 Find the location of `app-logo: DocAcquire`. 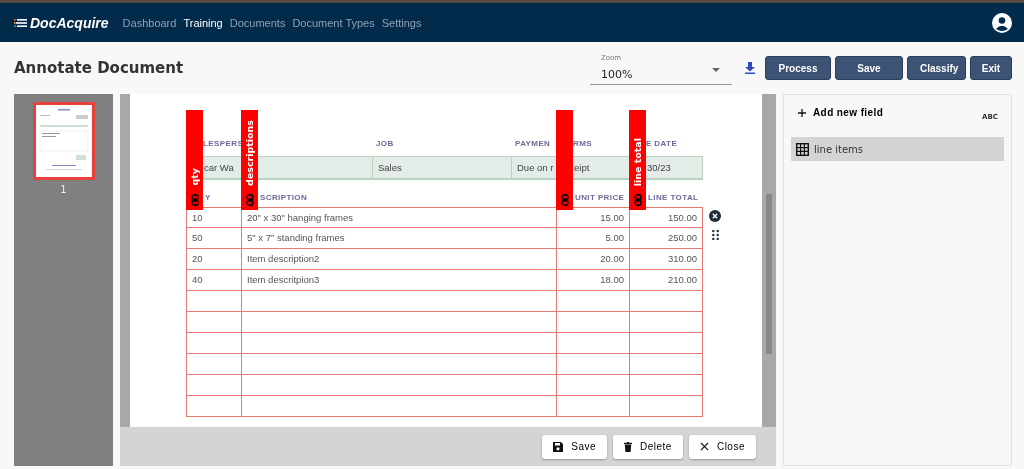

app-logo: DocAcquire is located at coordinates (69, 22).